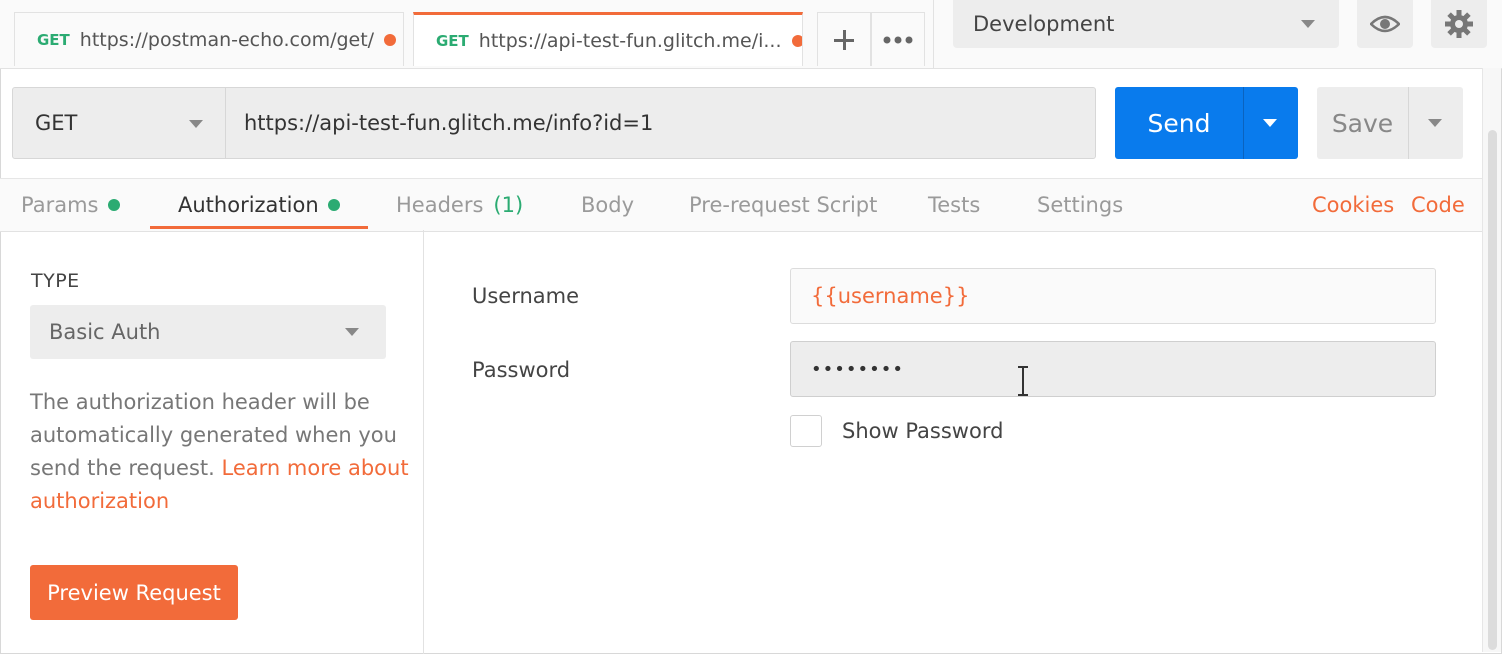  Describe the element at coordinates (248, 205) in the screenshot. I see `tab-authorization-label: Authorization` at that location.